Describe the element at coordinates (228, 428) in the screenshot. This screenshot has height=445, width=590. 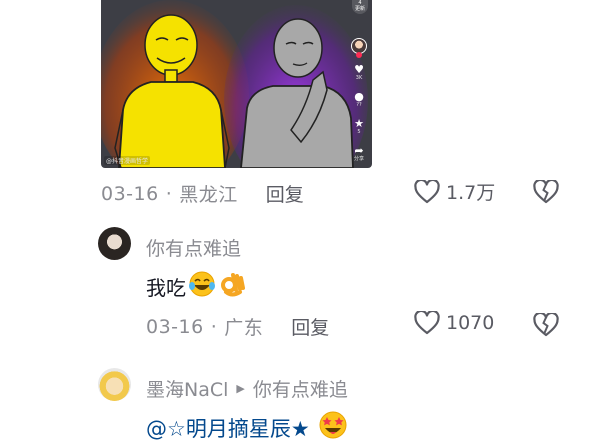
I see `mention-link: @☆明月摘星辰★` at that location.